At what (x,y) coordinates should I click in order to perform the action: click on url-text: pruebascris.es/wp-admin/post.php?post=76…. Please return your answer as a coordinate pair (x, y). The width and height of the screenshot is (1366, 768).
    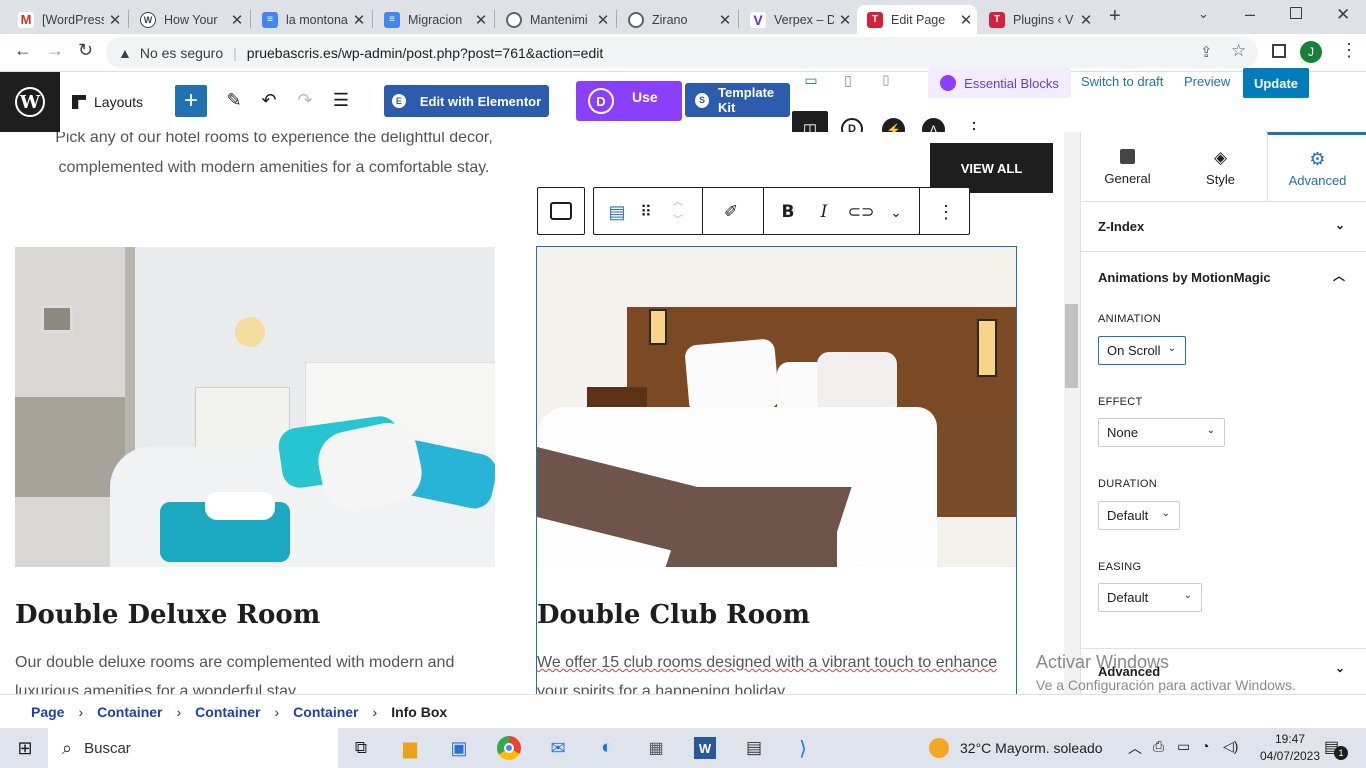
    Looking at the image, I should click on (425, 53).